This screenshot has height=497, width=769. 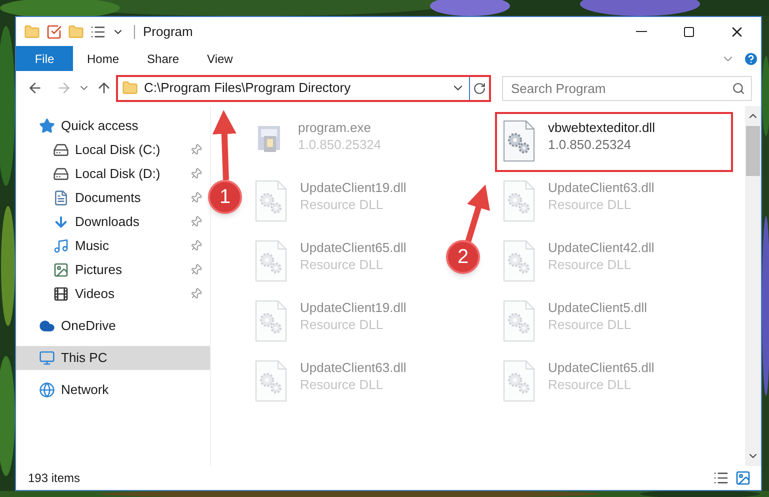 I want to click on maximize-icon, so click(x=689, y=32).